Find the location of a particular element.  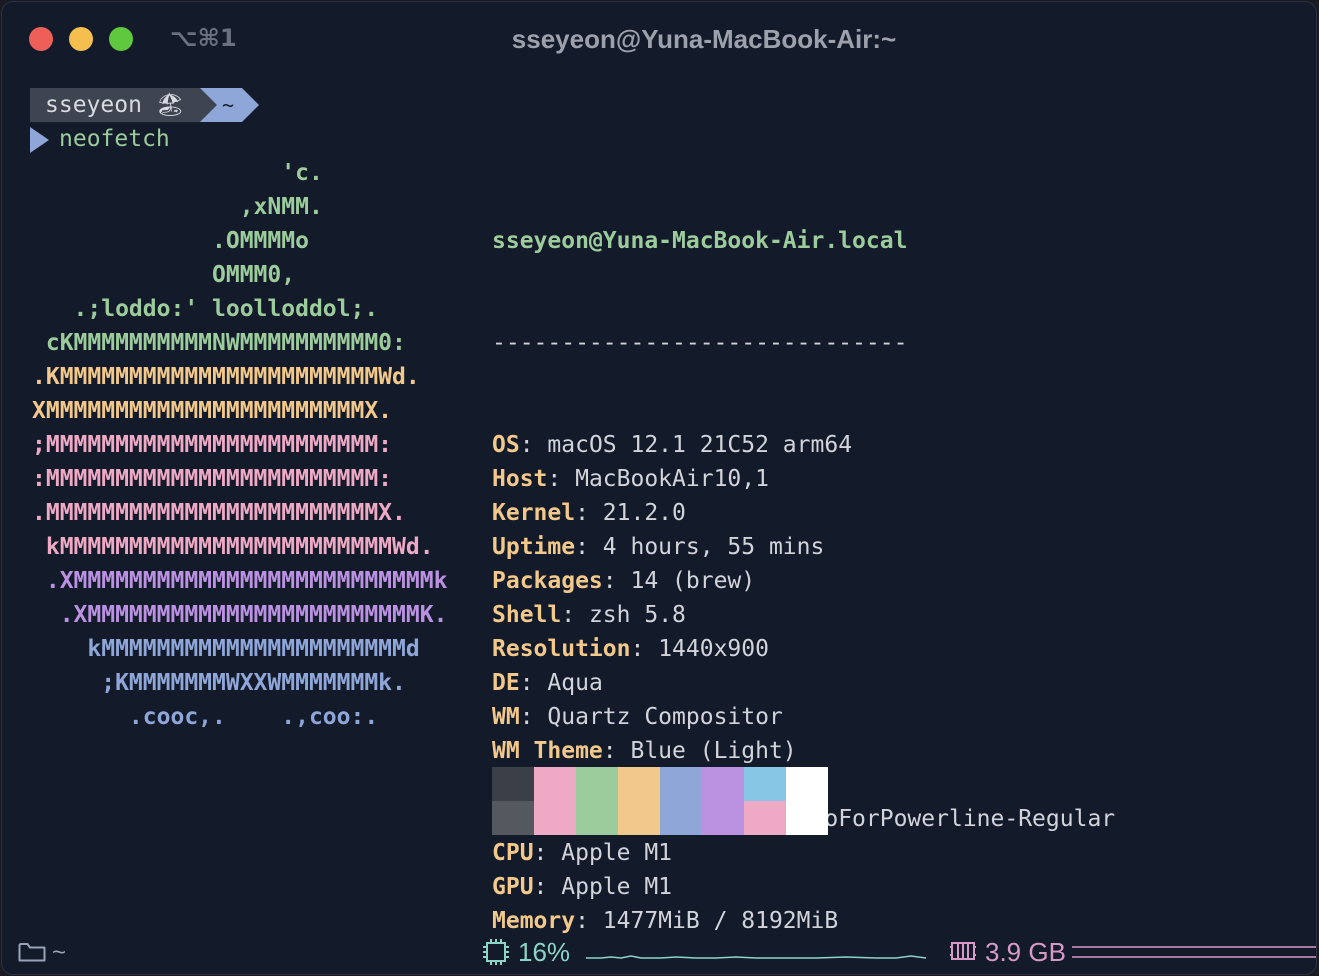

info-key: Memory is located at coordinates (534, 921).